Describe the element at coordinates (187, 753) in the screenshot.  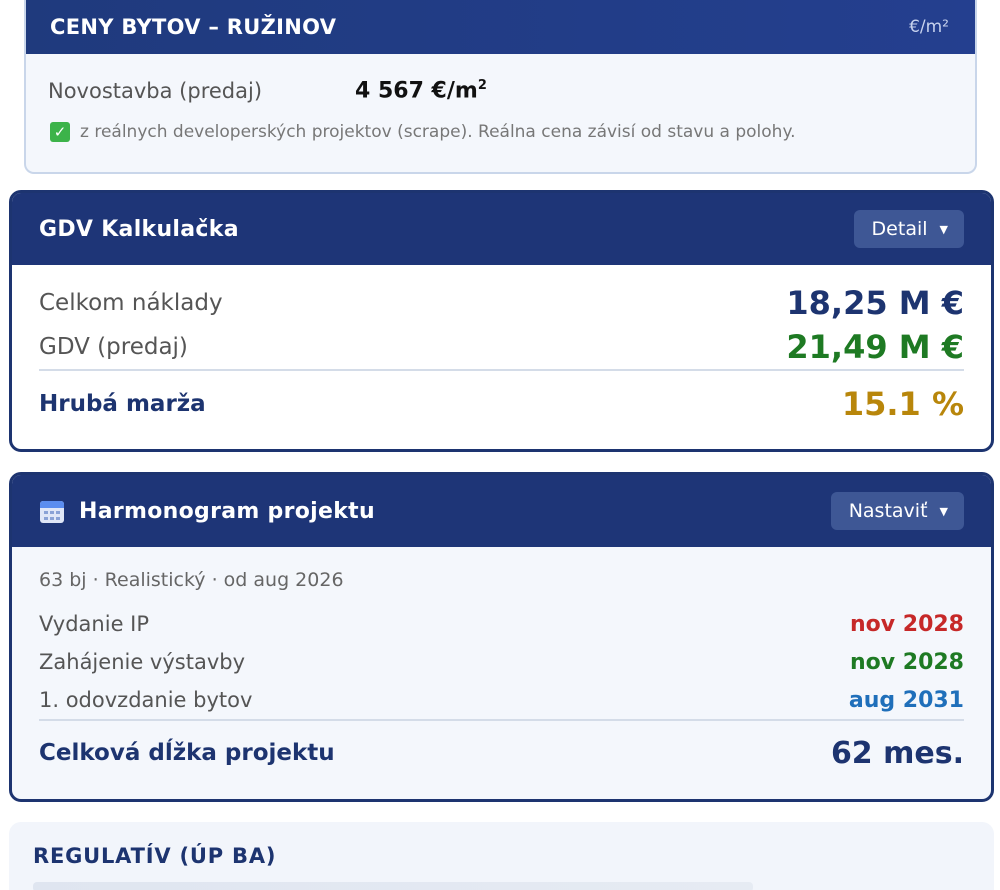
I see `harmonogram-total-label: Celková dĺžka projektu` at that location.